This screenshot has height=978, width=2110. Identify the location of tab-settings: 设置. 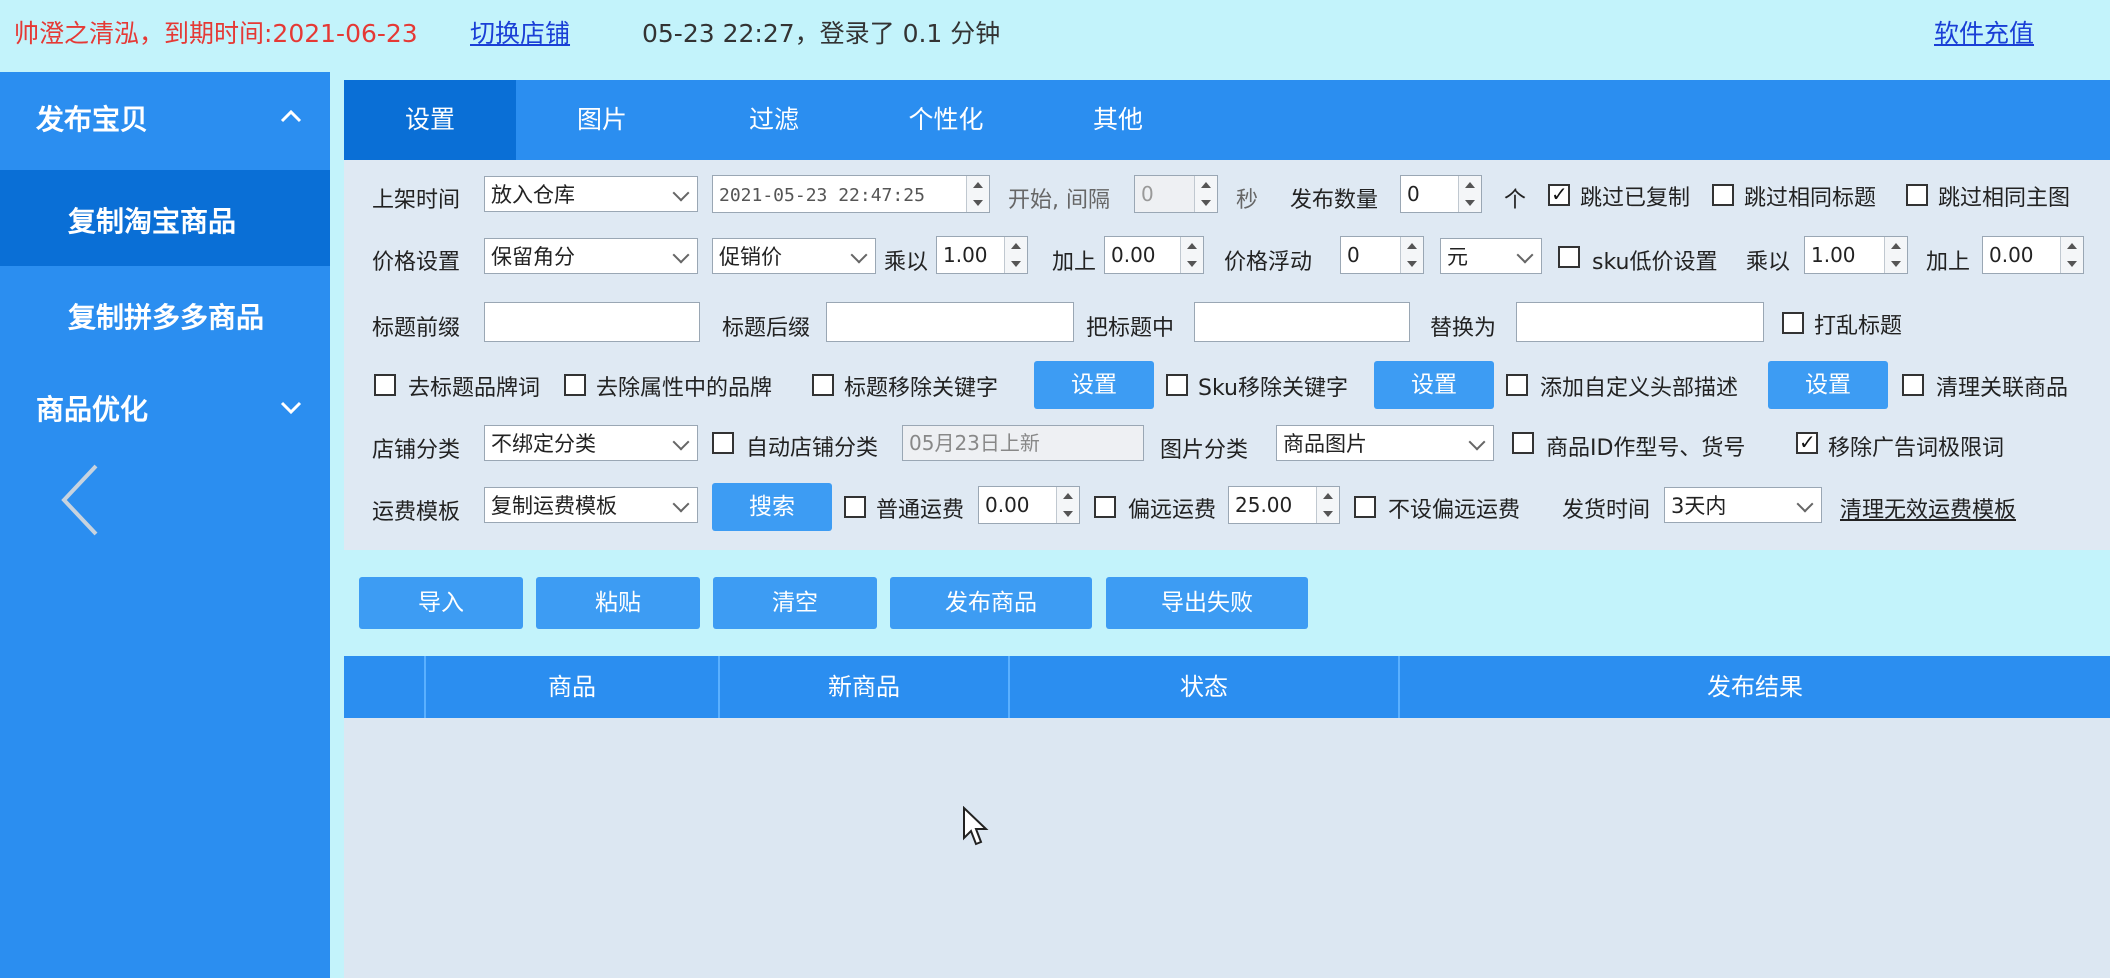
(430, 120).